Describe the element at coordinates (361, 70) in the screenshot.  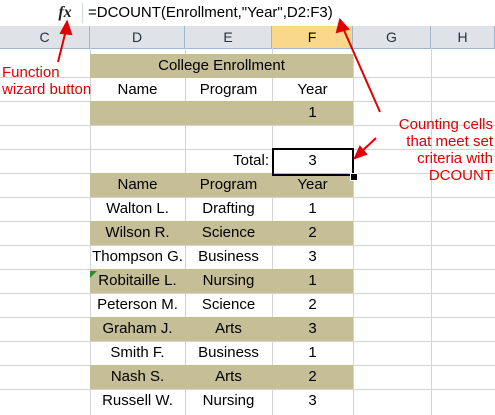
I see `formula-arrow-line` at that location.